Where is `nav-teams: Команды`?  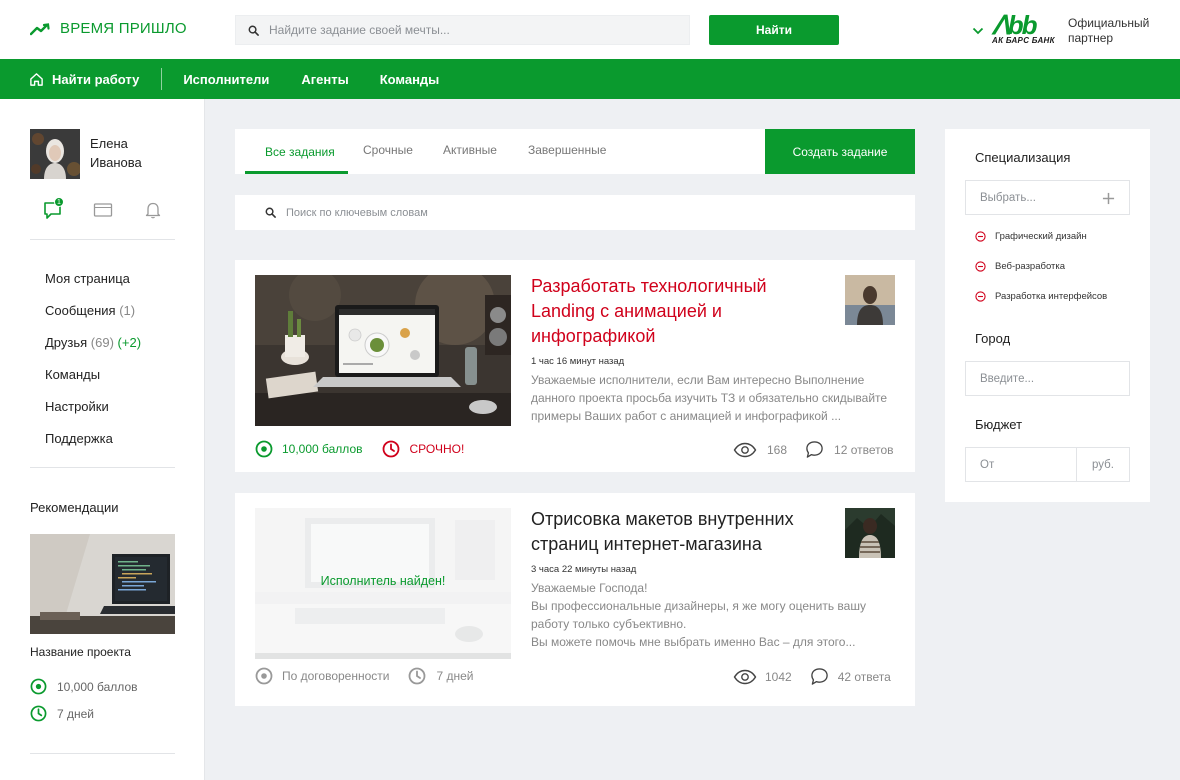
nav-teams: Команды is located at coordinates (410, 79).